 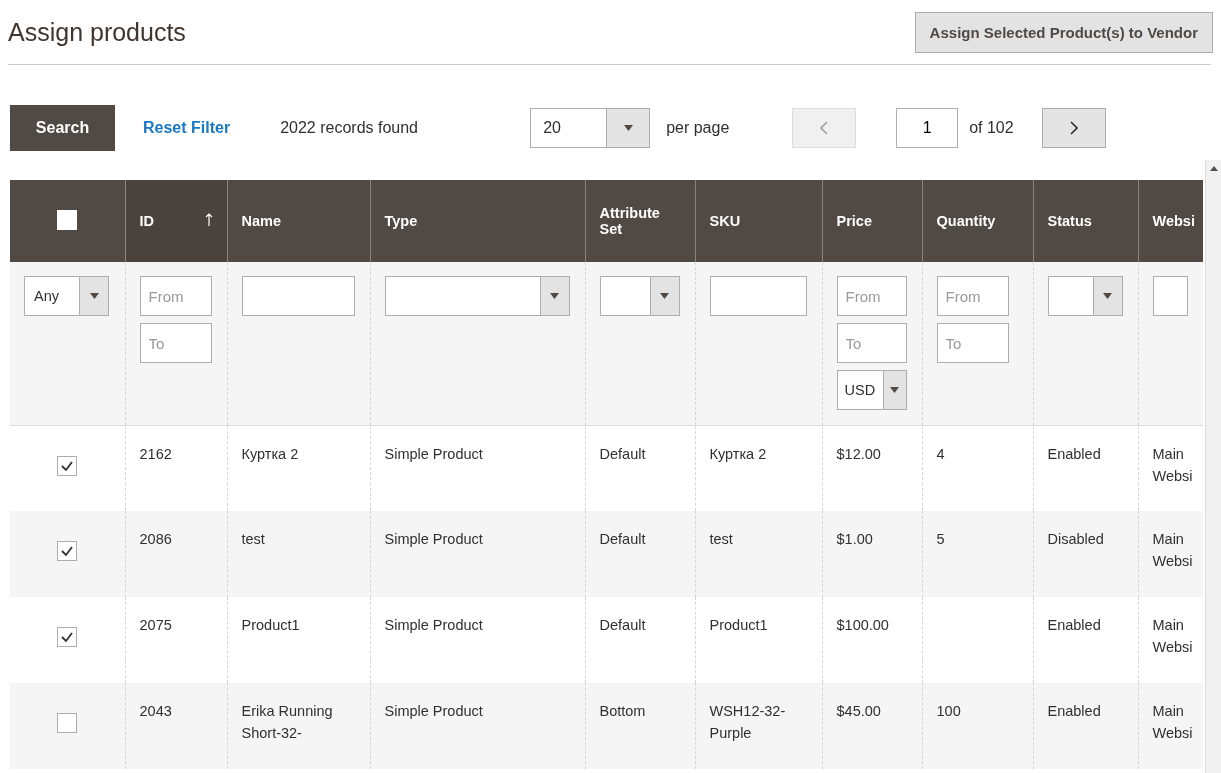 What do you see at coordinates (940, 453) in the screenshot?
I see `table-cell: 4` at bounding box center [940, 453].